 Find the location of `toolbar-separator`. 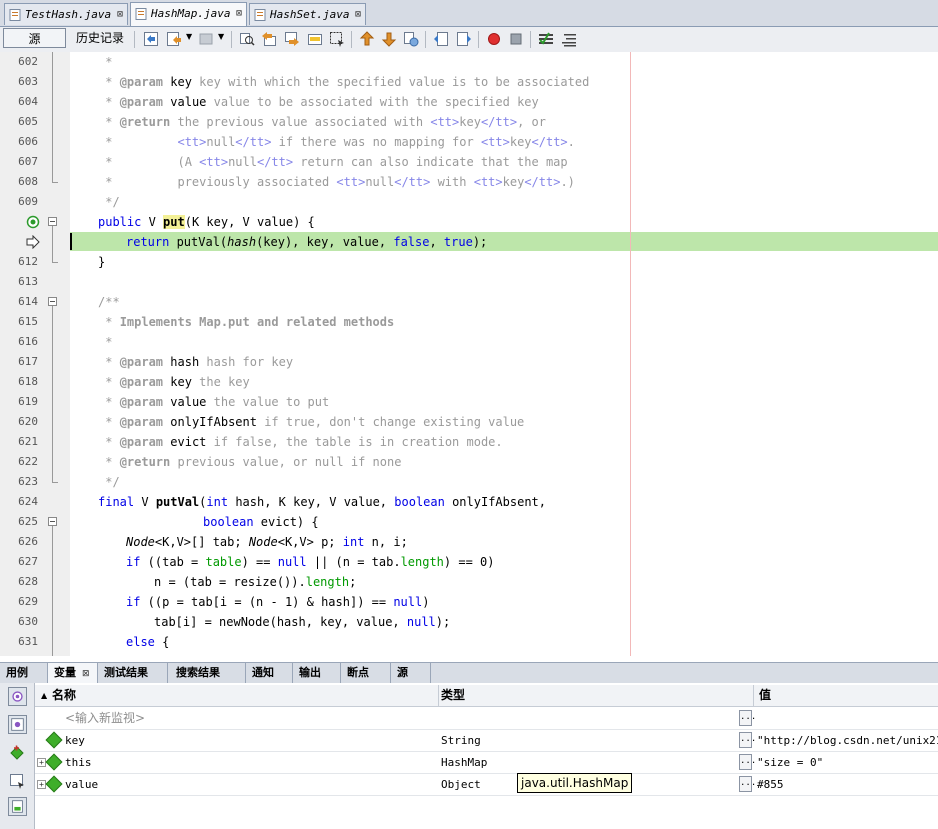

toolbar-separator is located at coordinates (351, 39).